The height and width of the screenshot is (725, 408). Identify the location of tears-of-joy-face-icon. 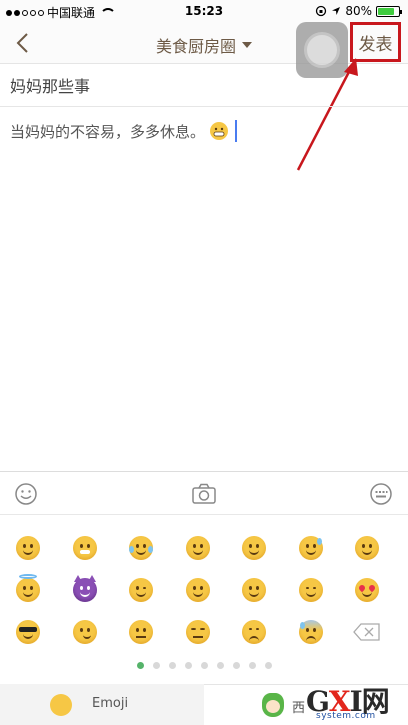
(141, 548).